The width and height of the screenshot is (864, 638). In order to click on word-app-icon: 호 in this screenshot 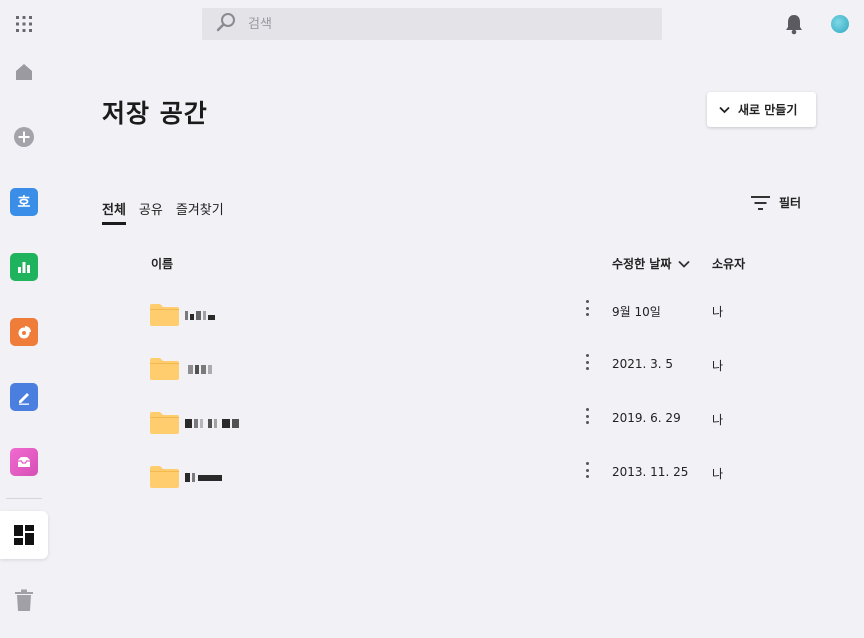, I will do `click(24, 202)`.